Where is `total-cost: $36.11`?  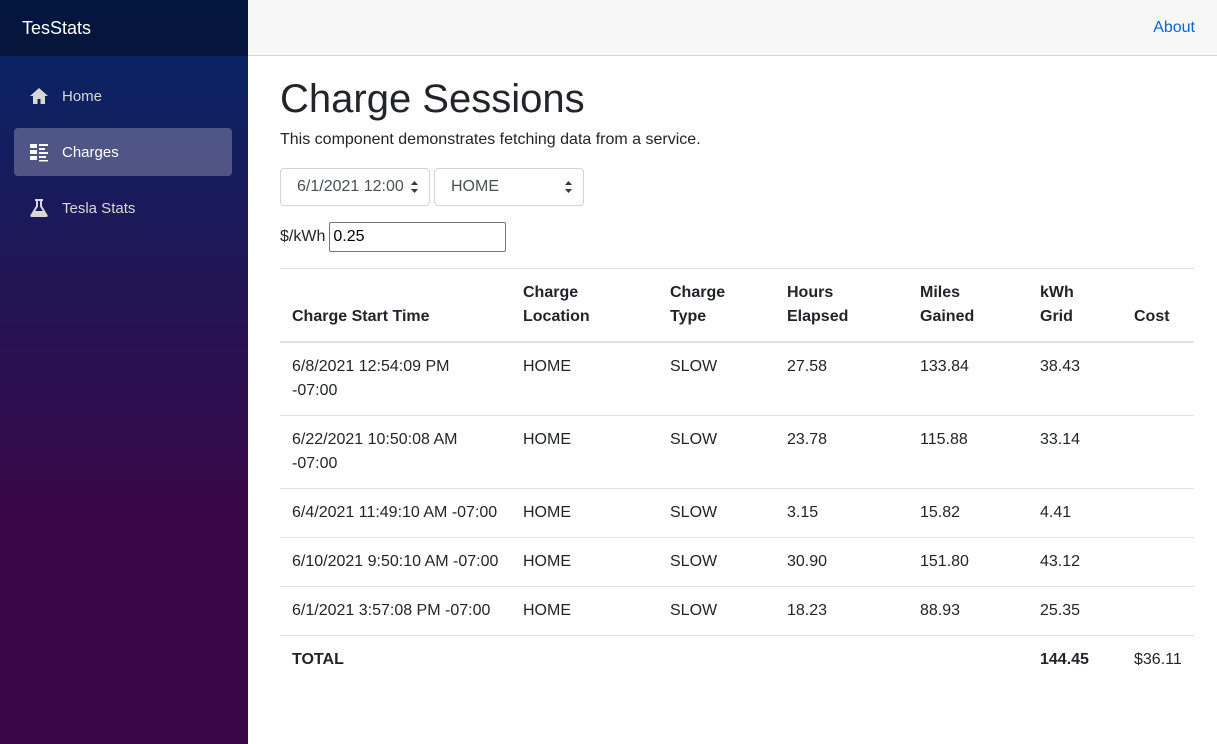 total-cost: $36.11 is located at coordinates (1158, 659).